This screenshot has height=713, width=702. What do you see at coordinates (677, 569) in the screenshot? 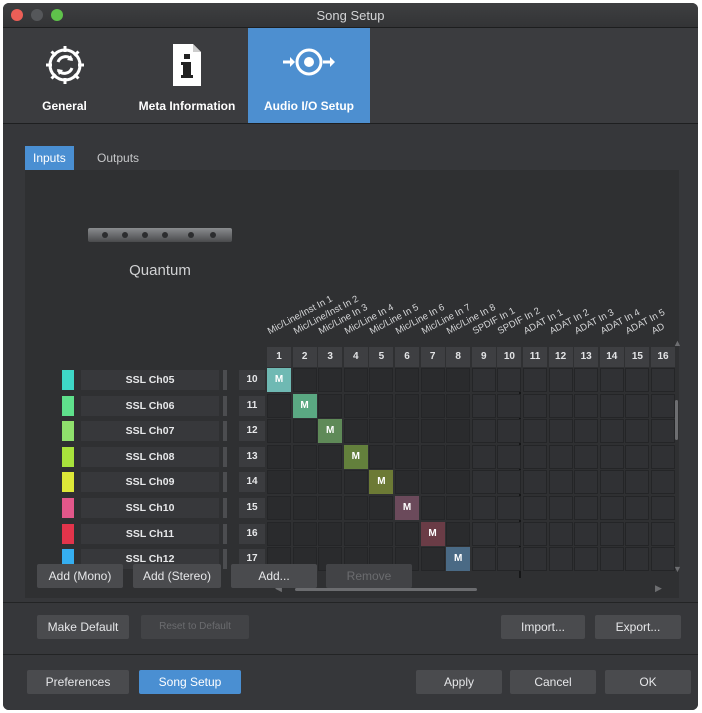
I see `scroll-down-icon: ▼` at bounding box center [677, 569].